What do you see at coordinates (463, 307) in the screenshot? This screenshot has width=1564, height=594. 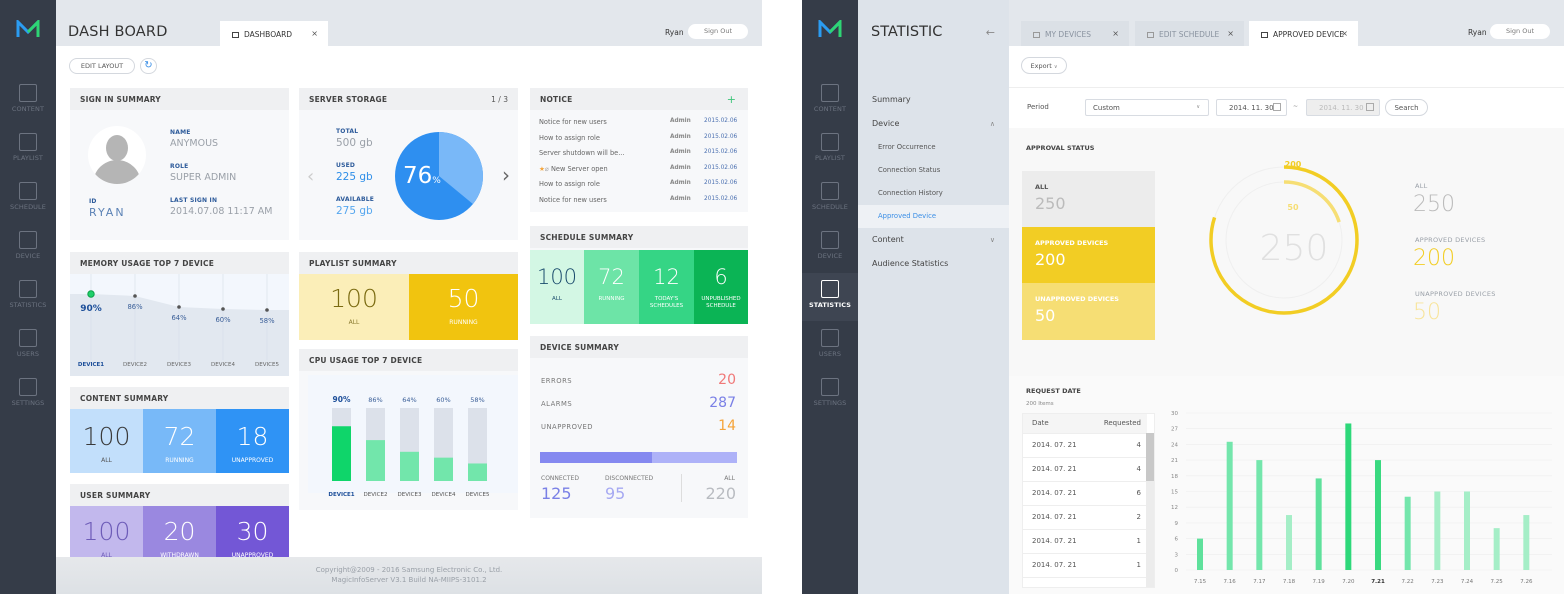 I see `playlist-running-tile: 50 RUNNING` at bounding box center [463, 307].